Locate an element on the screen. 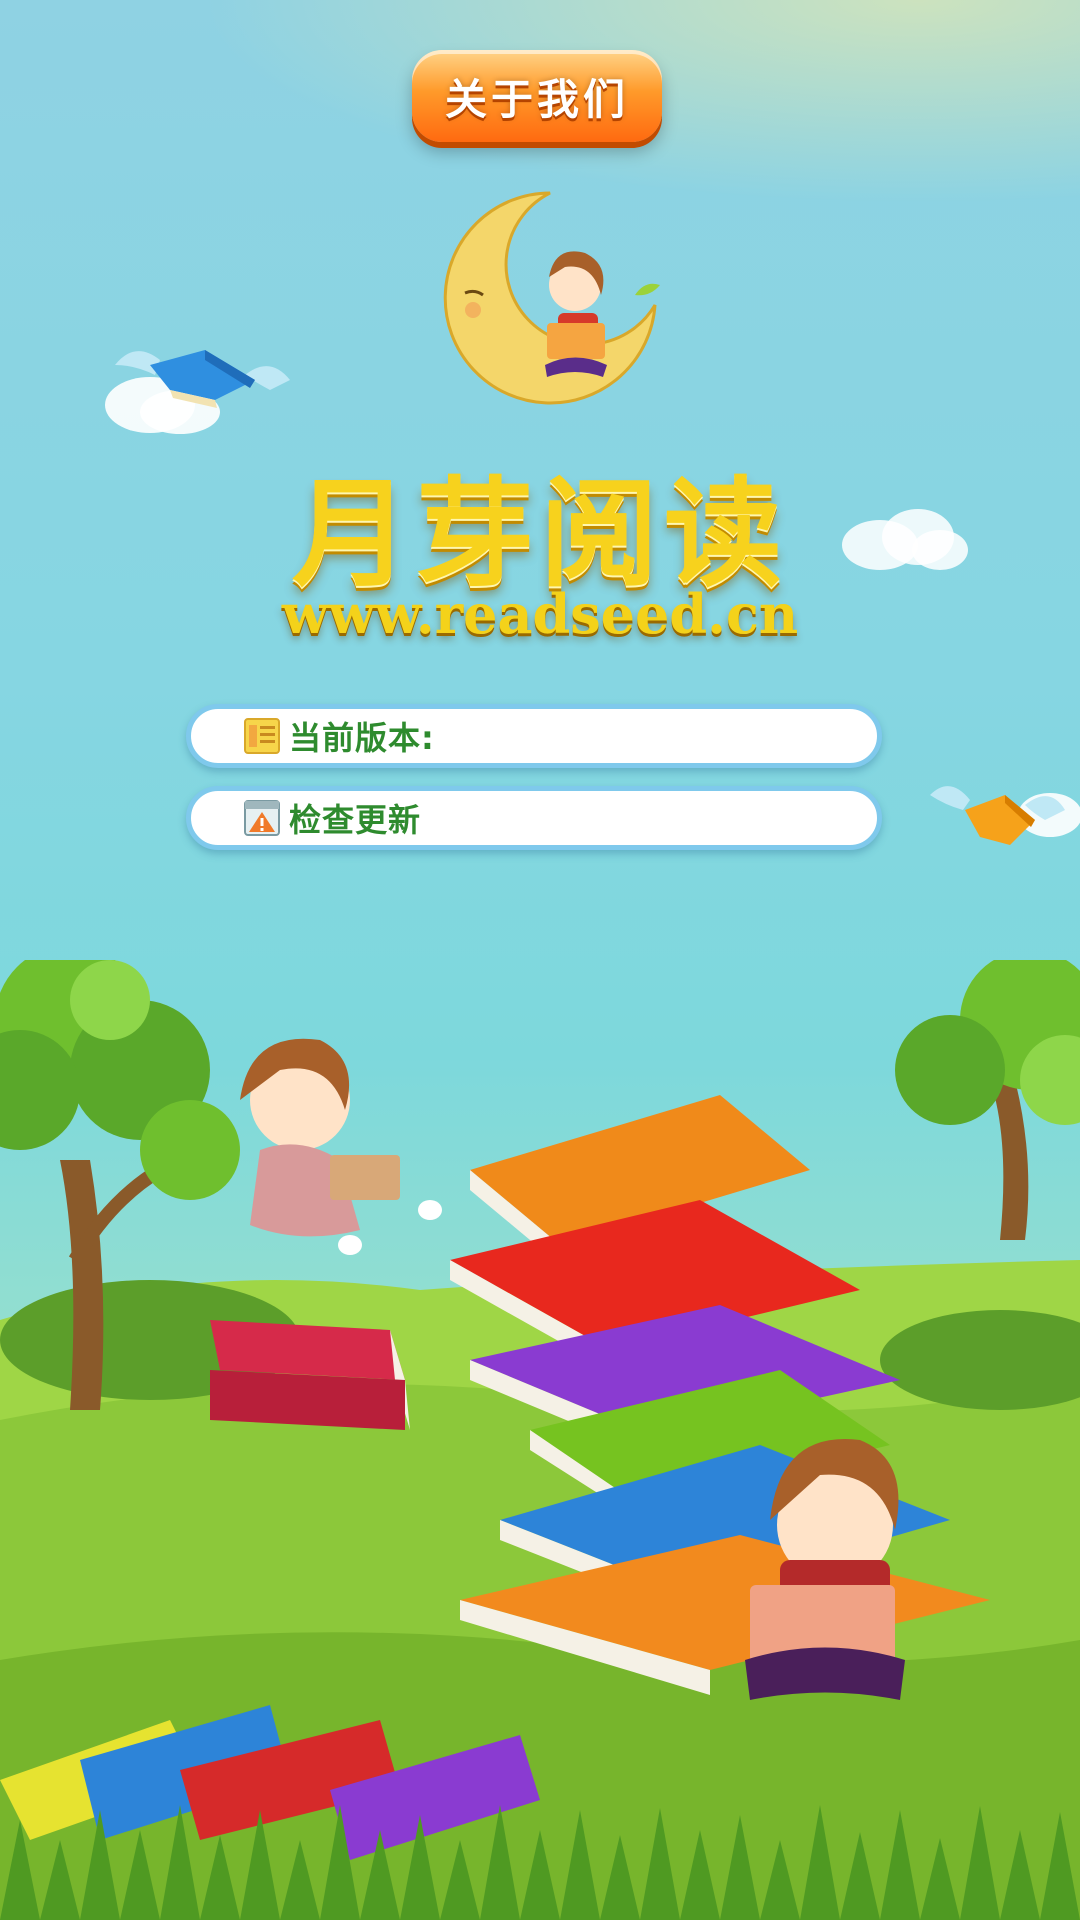 The width and height of the screenshot is (1080, 1920). flying-book-right is located at coordinates (1005, 815).